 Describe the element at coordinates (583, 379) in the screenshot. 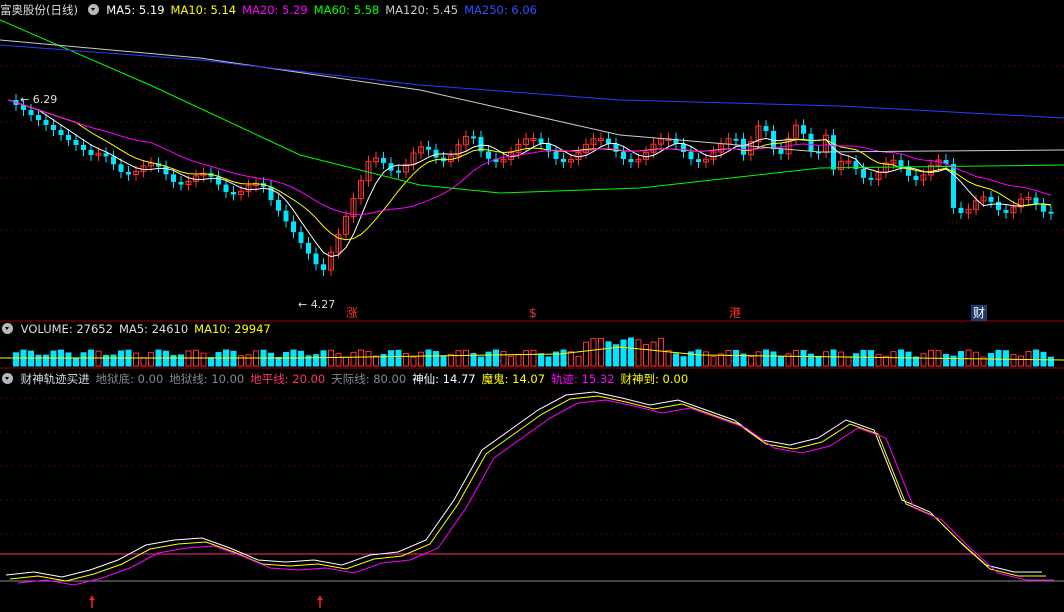

I see `indicator-legend-item-7: 轨迹: 15.32` at that location.